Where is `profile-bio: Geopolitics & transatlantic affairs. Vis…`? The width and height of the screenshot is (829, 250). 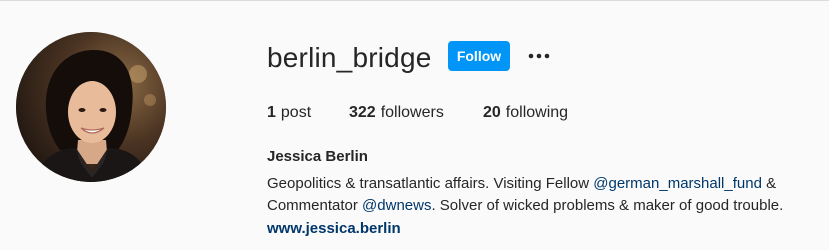
profile-bio: Geopolitics & transatlantic affairs. Vis… is located at coordinates (547, 195).